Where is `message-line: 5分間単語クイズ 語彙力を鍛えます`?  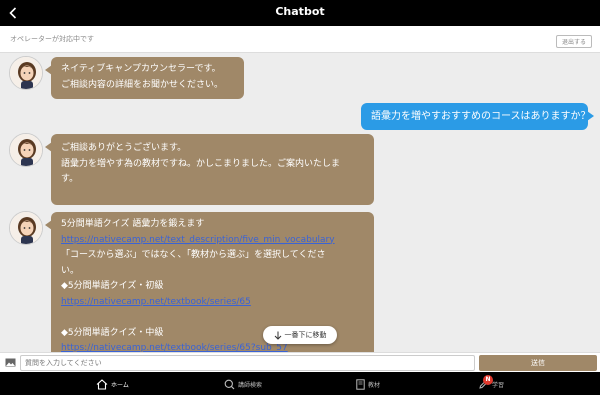
message-line: 5分間単語クイズ 語彙力を鍛えます is located at coordinates (133, 224).